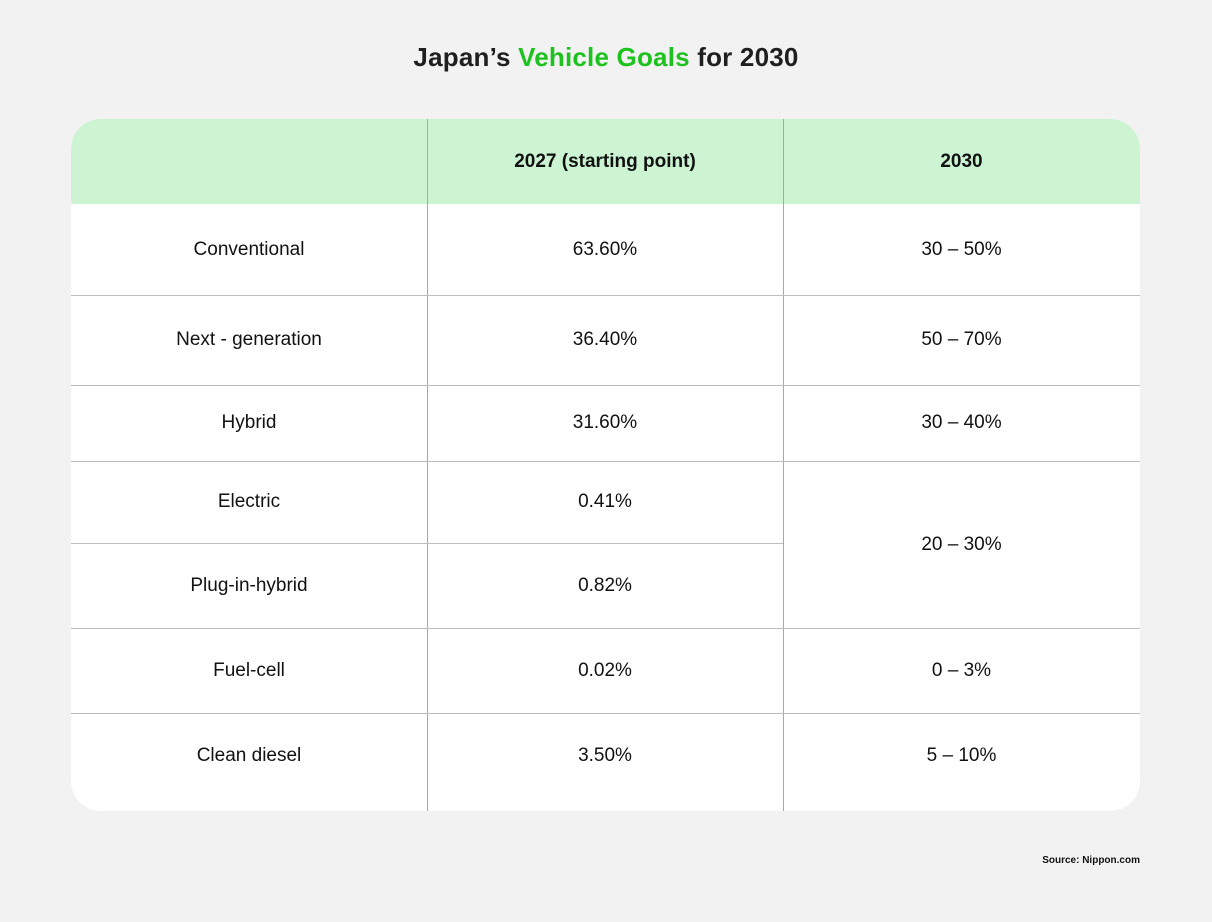 This screenshot has width=1212, height=922. What do you see at coordinates (249, 339) in the screenshot?
I see `category-cell: Next - generation` at bounding box center [249, 339].